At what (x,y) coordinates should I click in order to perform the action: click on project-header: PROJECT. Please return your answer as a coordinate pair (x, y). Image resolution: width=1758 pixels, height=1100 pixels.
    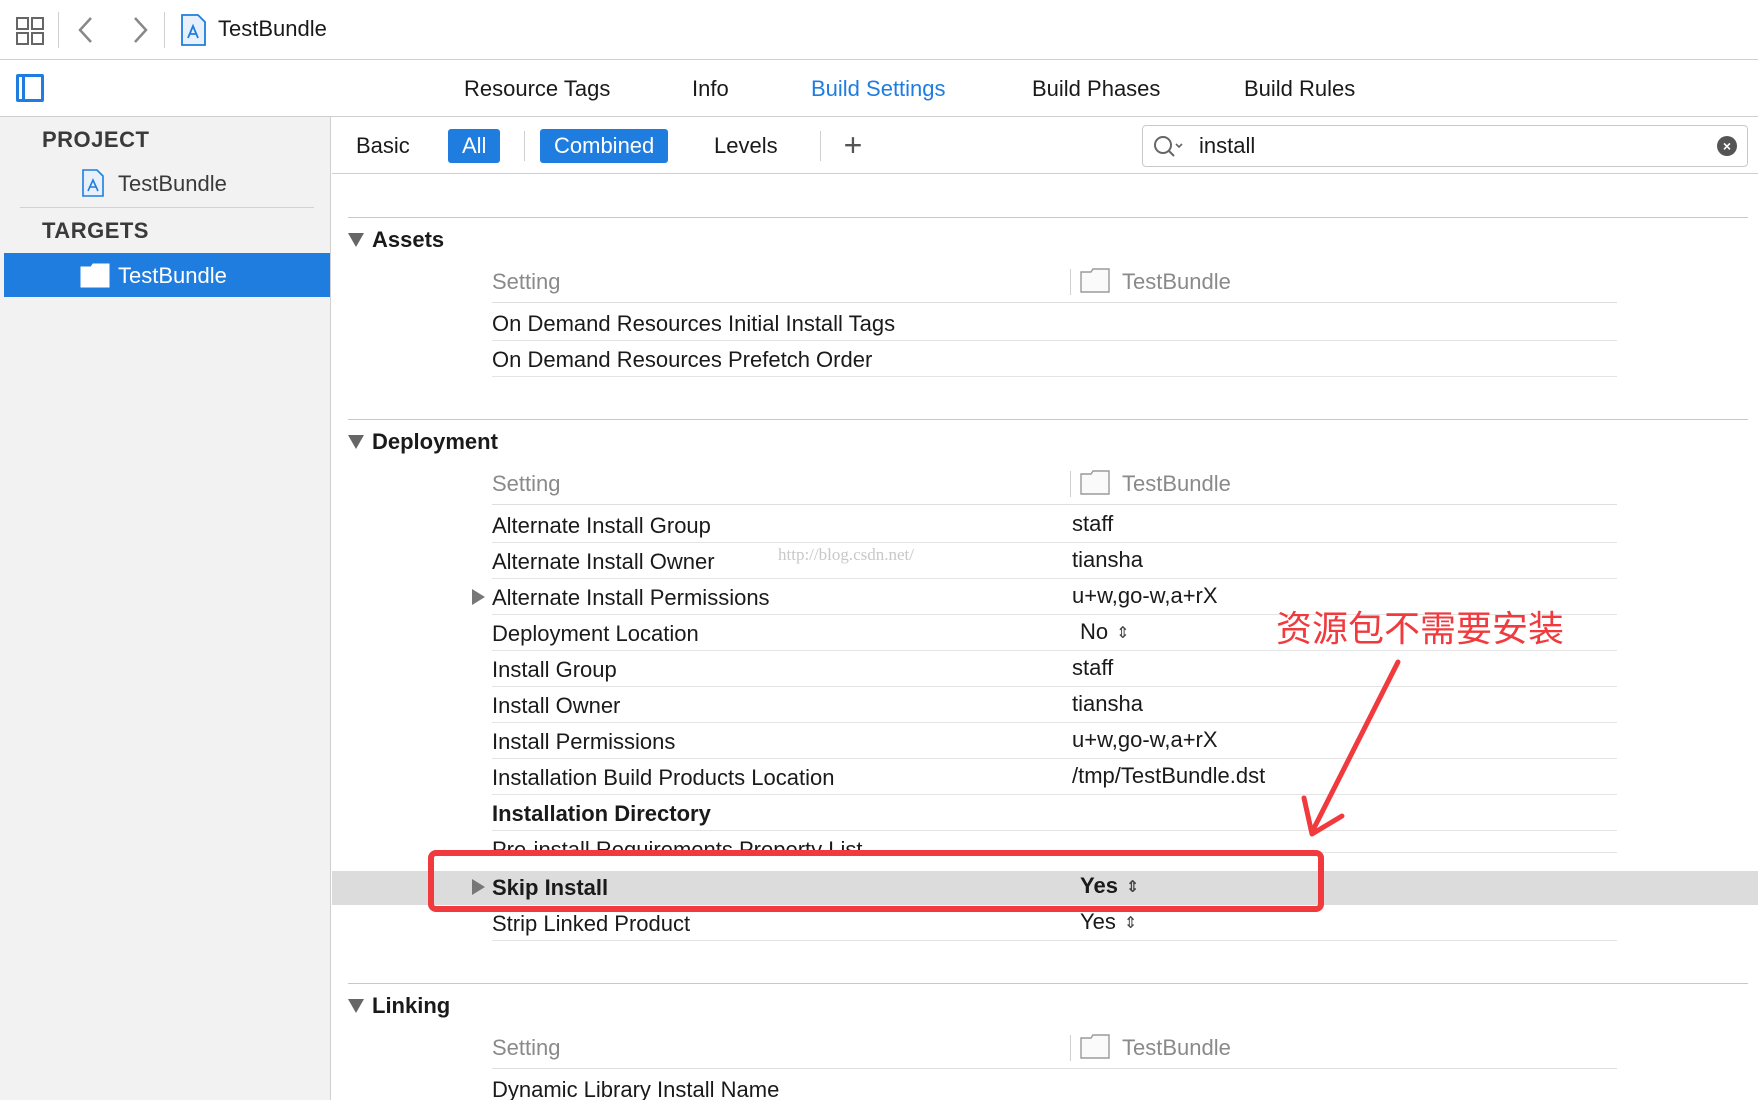
    Looking at the image, I should click on (96, 139).